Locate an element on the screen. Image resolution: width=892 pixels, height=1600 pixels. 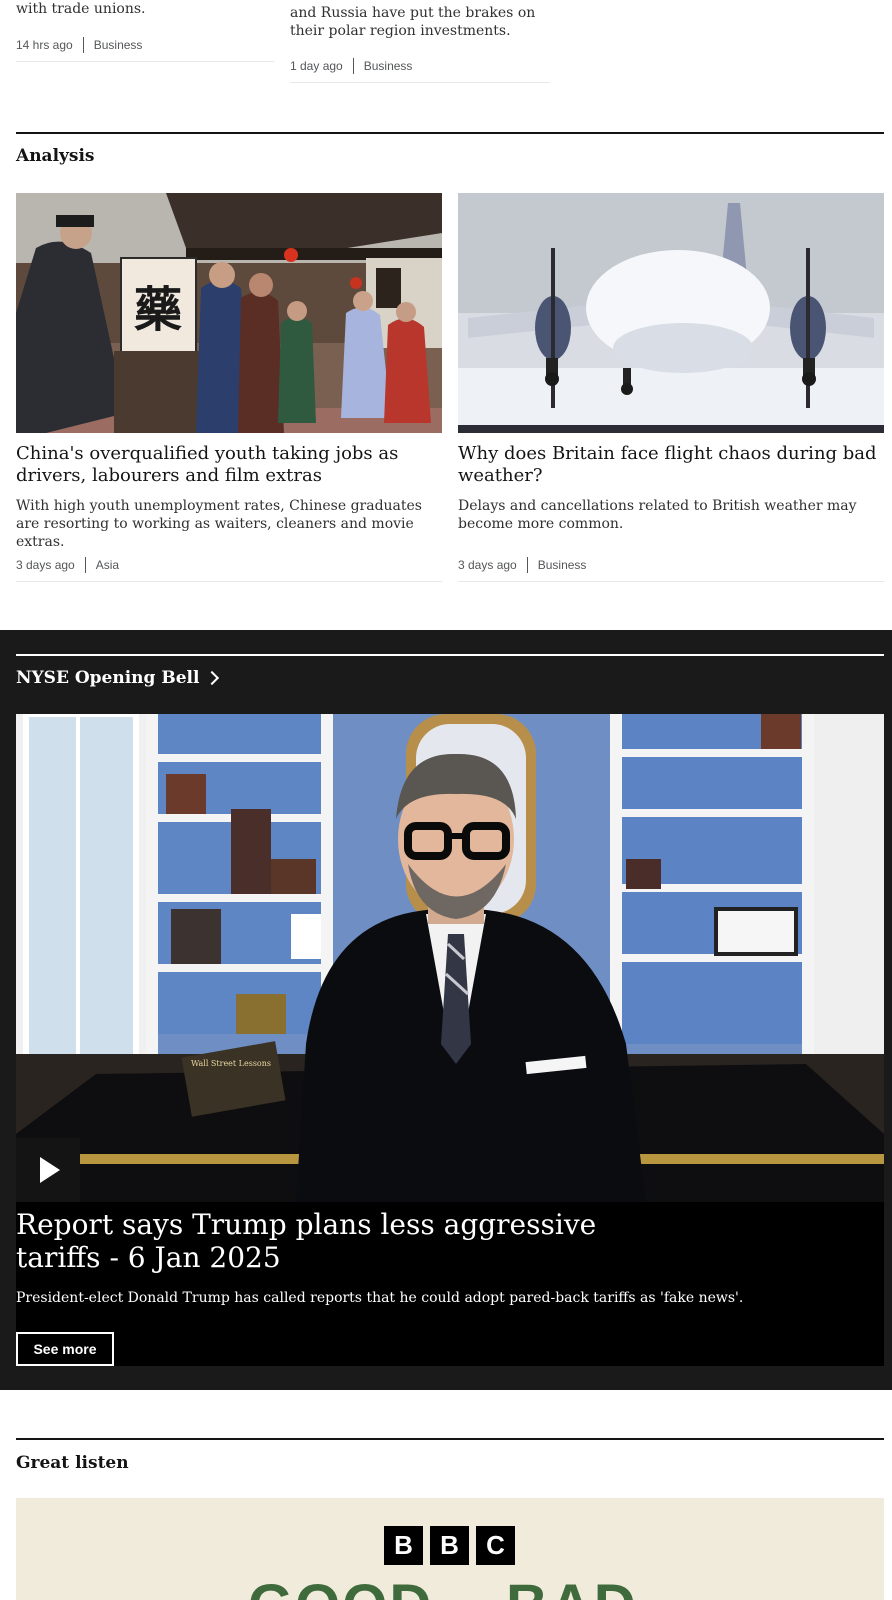
bbc-logo-block: C is located at coordinates (495, 1545).